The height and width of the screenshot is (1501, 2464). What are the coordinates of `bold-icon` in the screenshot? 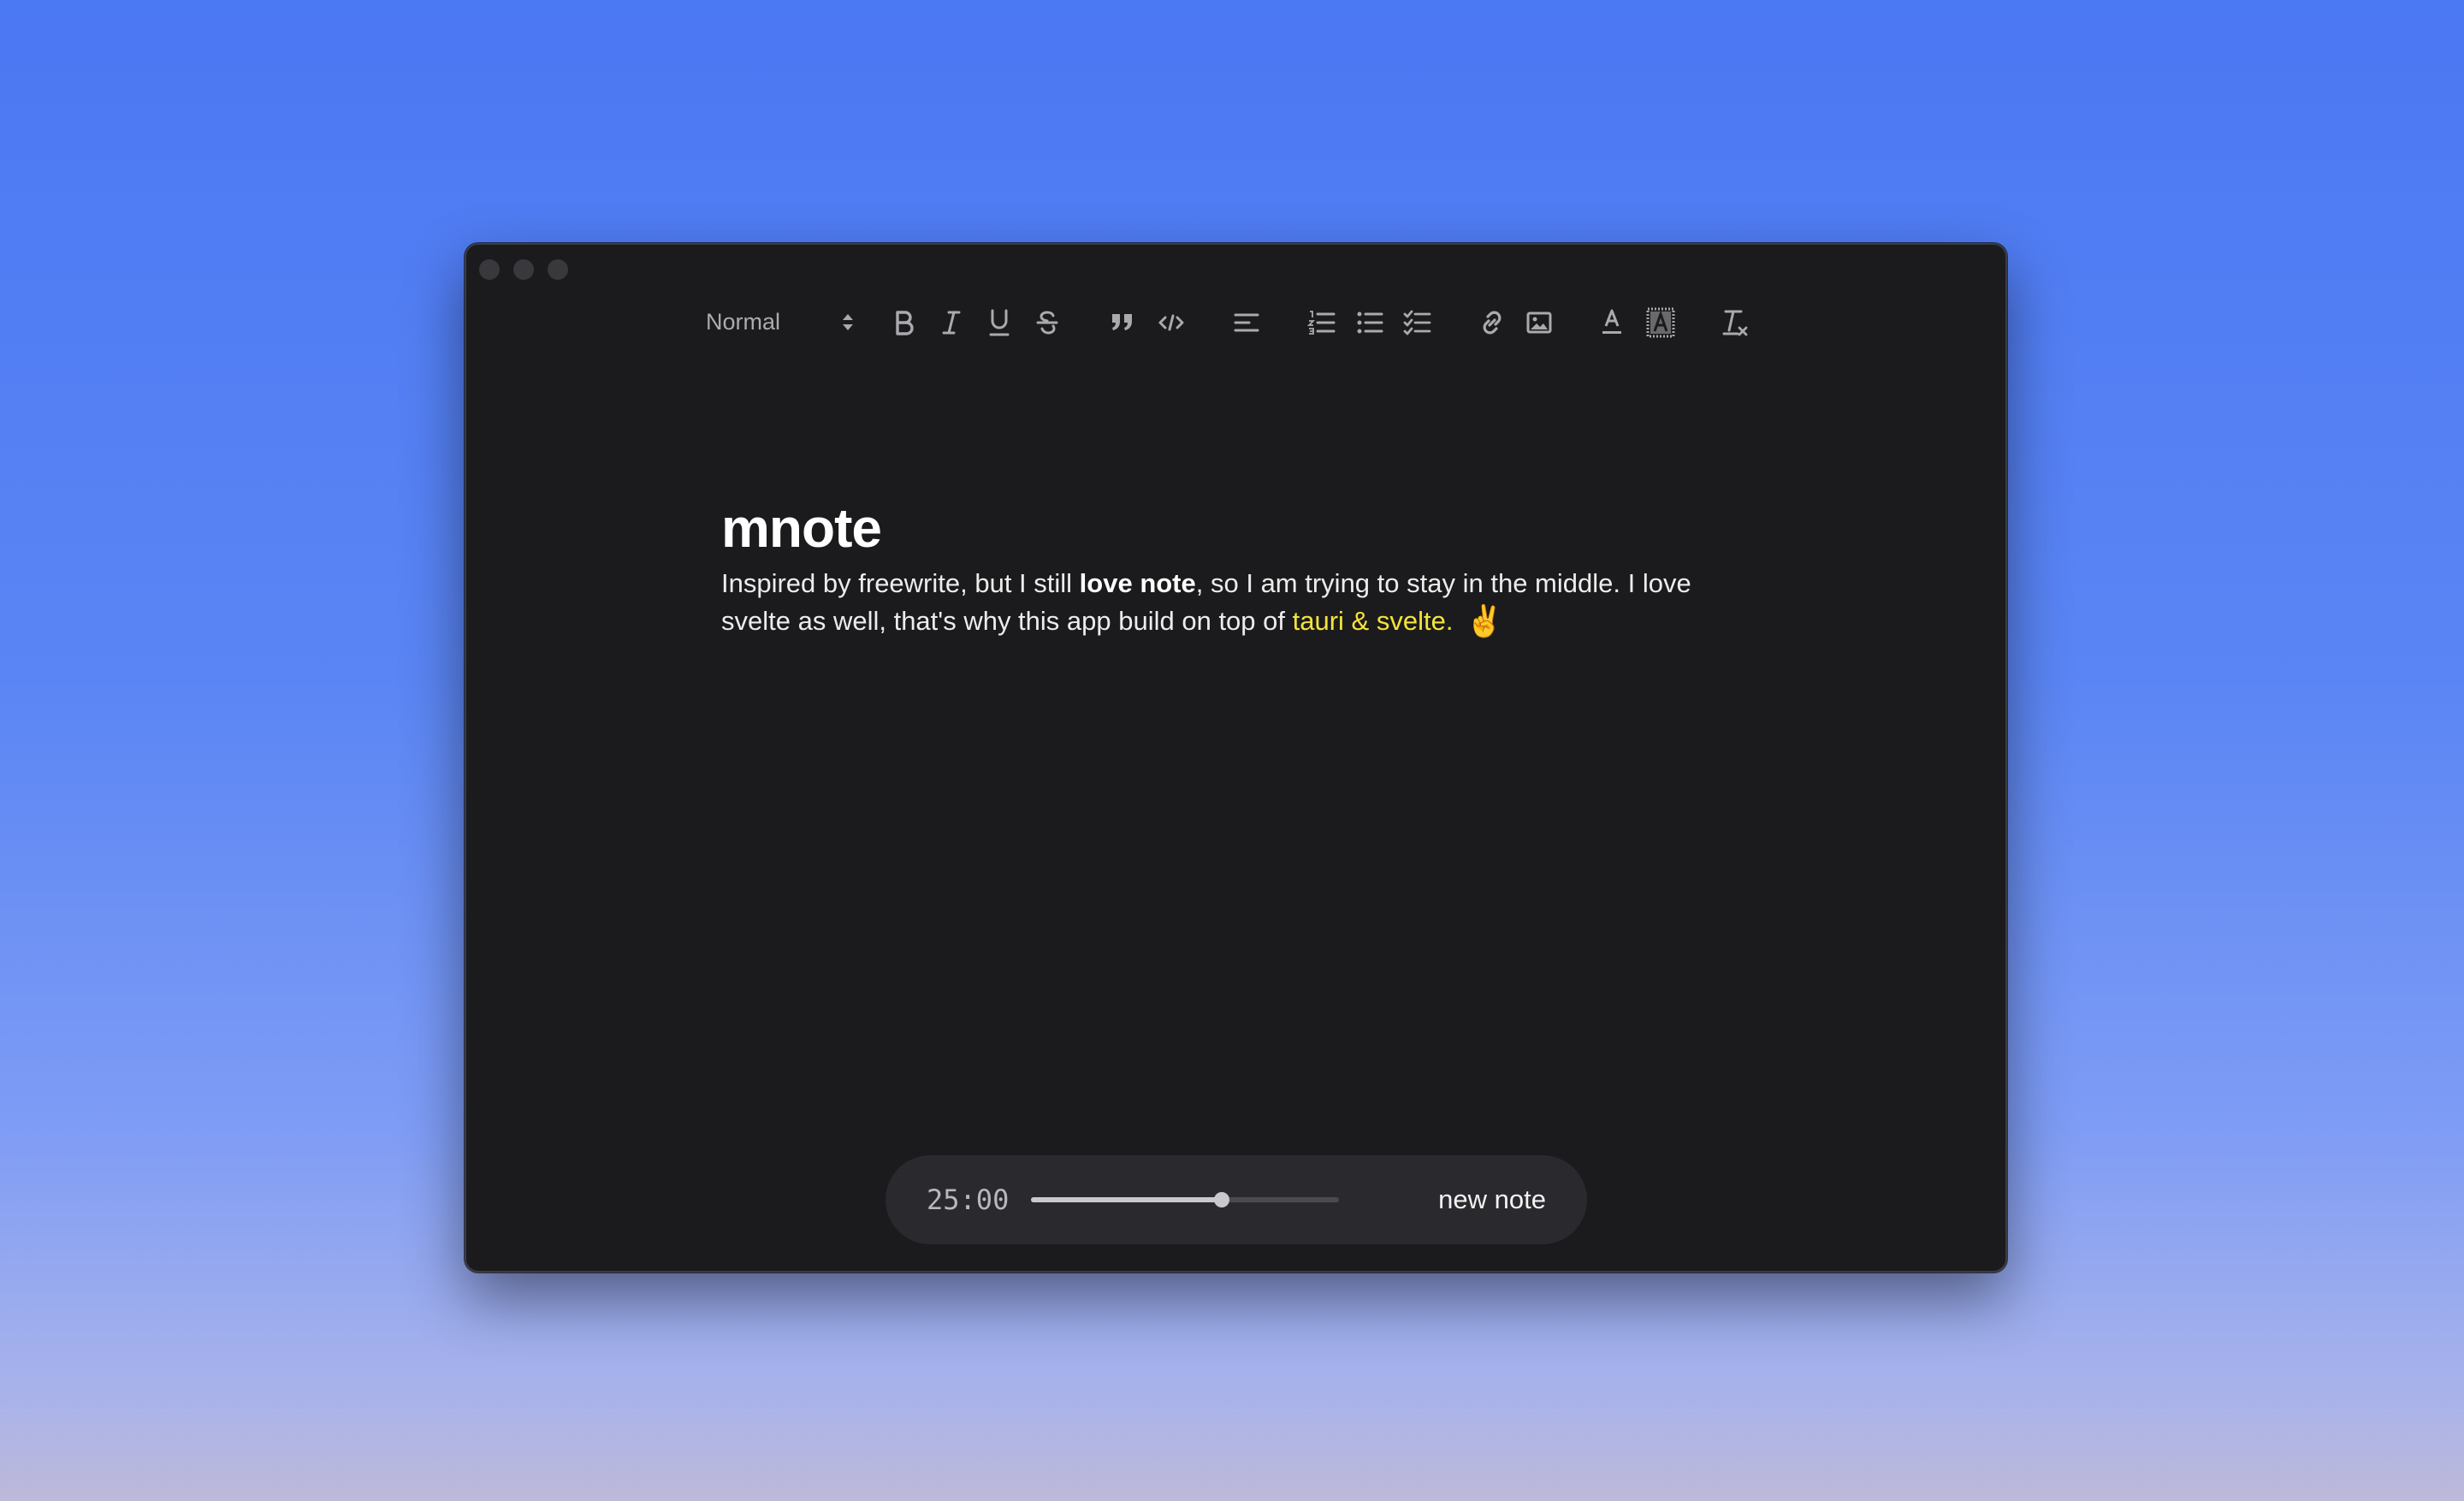 It's located at (905, 323).